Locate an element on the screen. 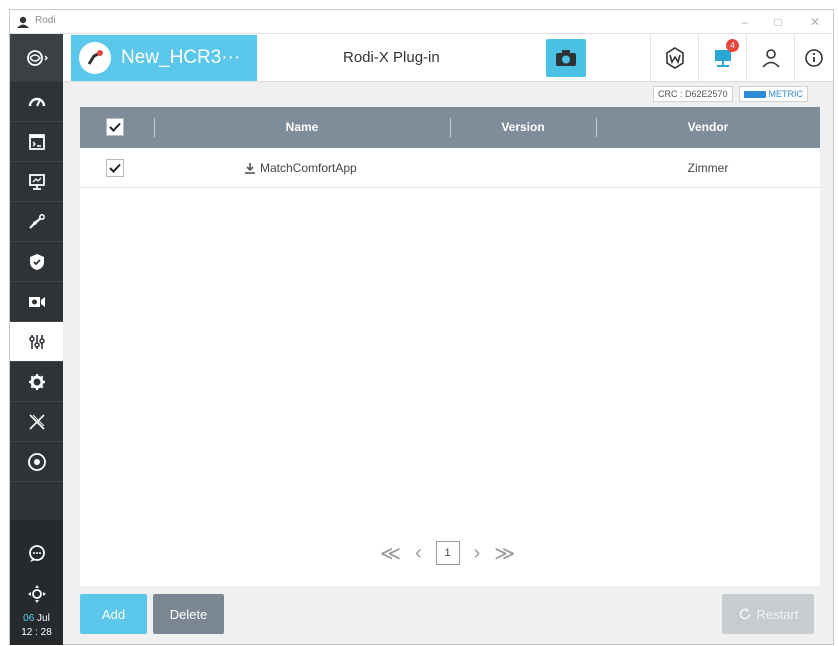 The width and height of the screenshot is (838, 646). row-checkbox is located at coordinates (115, 168).